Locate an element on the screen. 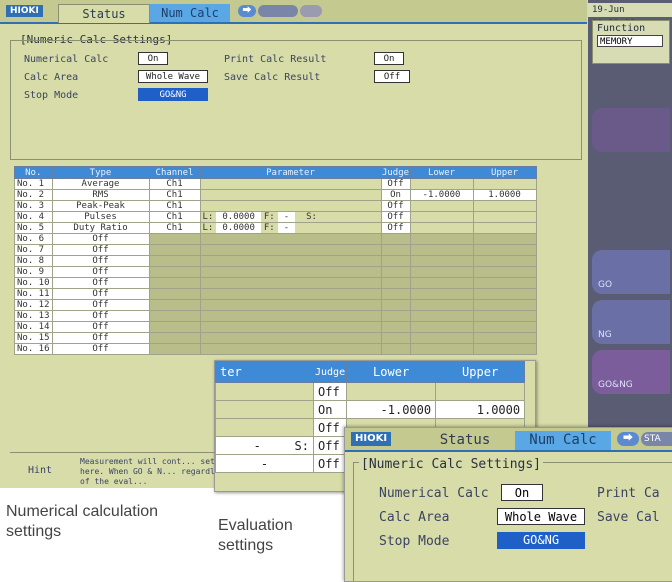 Image resolution: width=672 pixels, height=582 pixels. eval-cell-upper: 1.0000 is located at coordinates (480, 409).